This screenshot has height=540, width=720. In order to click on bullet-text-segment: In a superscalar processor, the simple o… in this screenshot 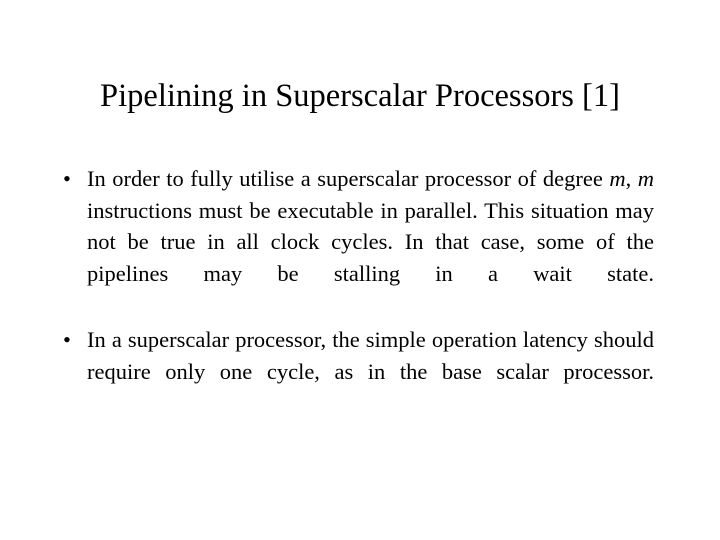, I will do `click(370, 356)`.